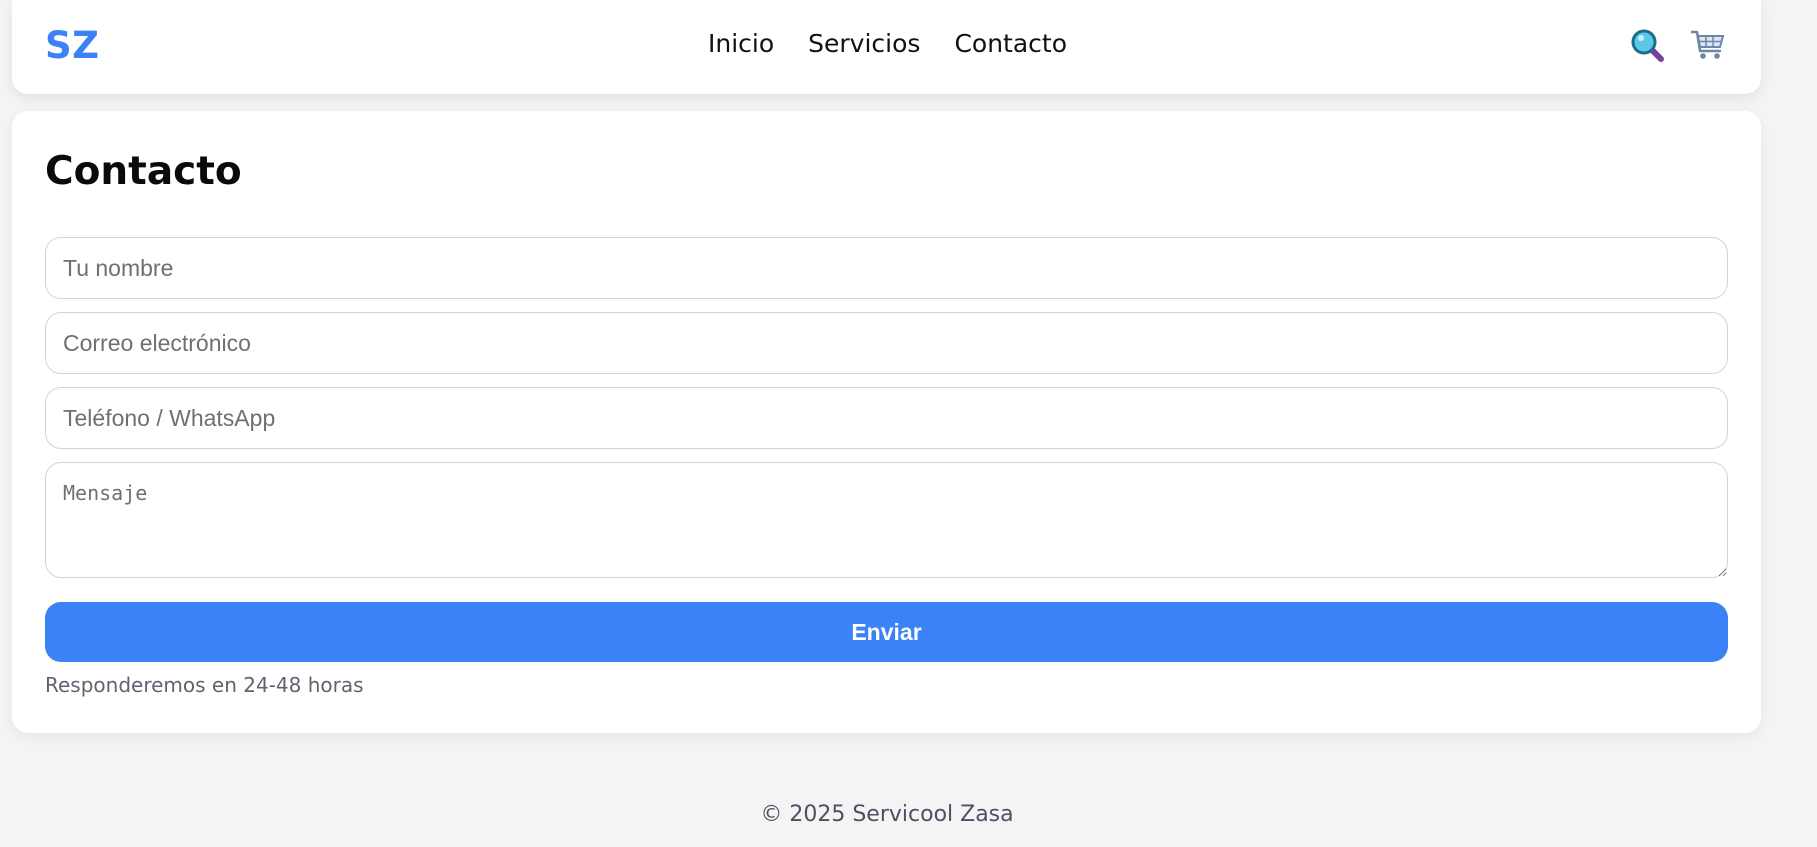 The height and width of the screenshot is (847, 1817). Describe the element at coordinates (886, 418) in the screenshot. I see `phone-input` at that location.